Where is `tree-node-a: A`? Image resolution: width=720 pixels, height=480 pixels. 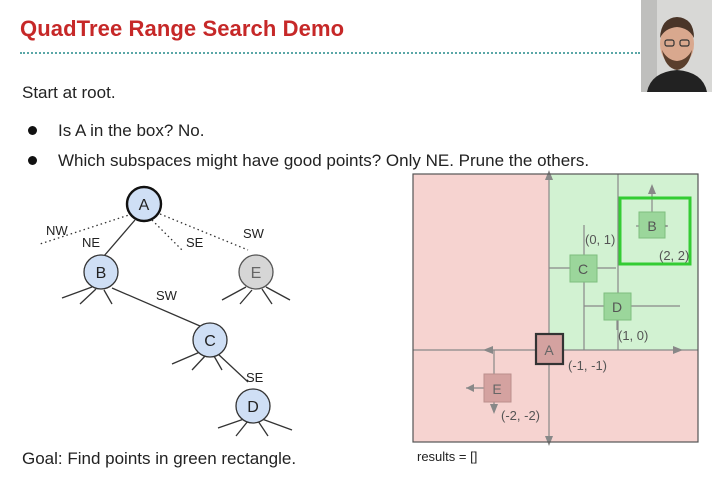 tree-node-a: A is located at coordinates (144, 204).